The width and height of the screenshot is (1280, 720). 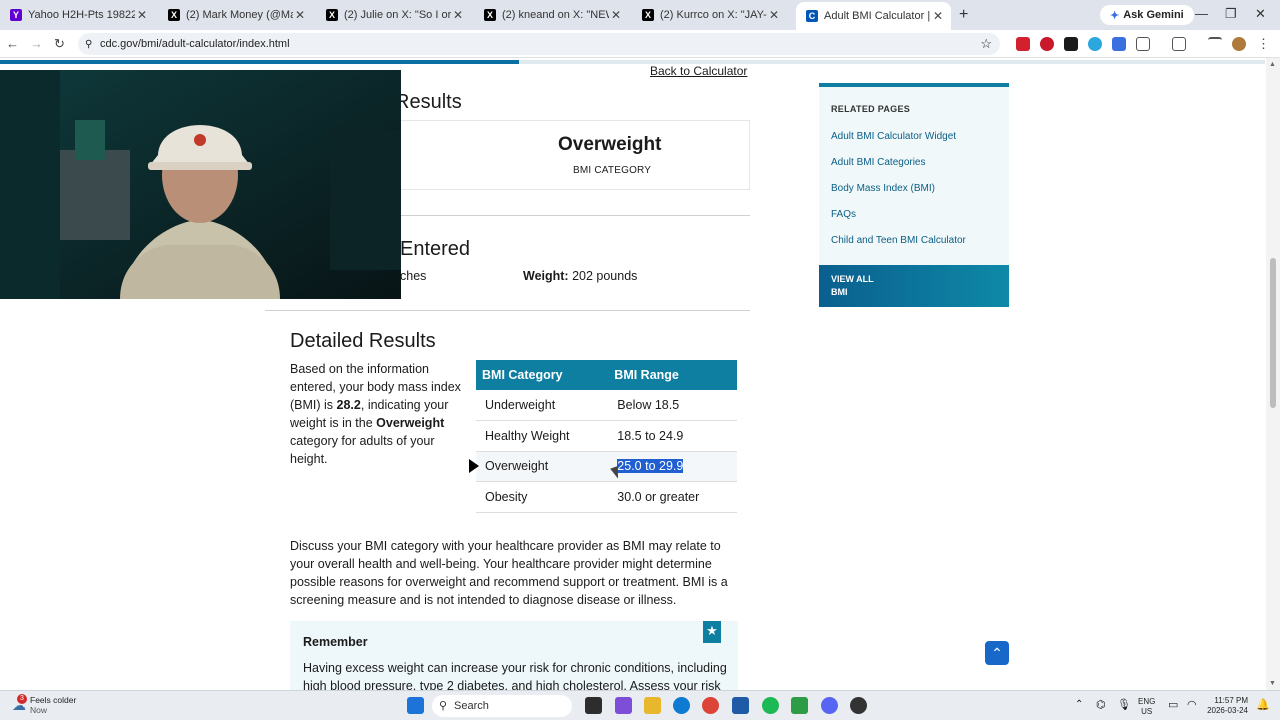 I want to click on table-cell: Obesity, so click(x=542, y=497).